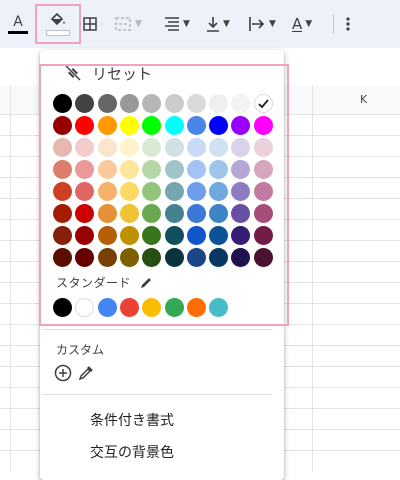  What do you see at coordinates (157, 329) in the screenshot?
I see `menu-divider` at bounding box center [157, 329].